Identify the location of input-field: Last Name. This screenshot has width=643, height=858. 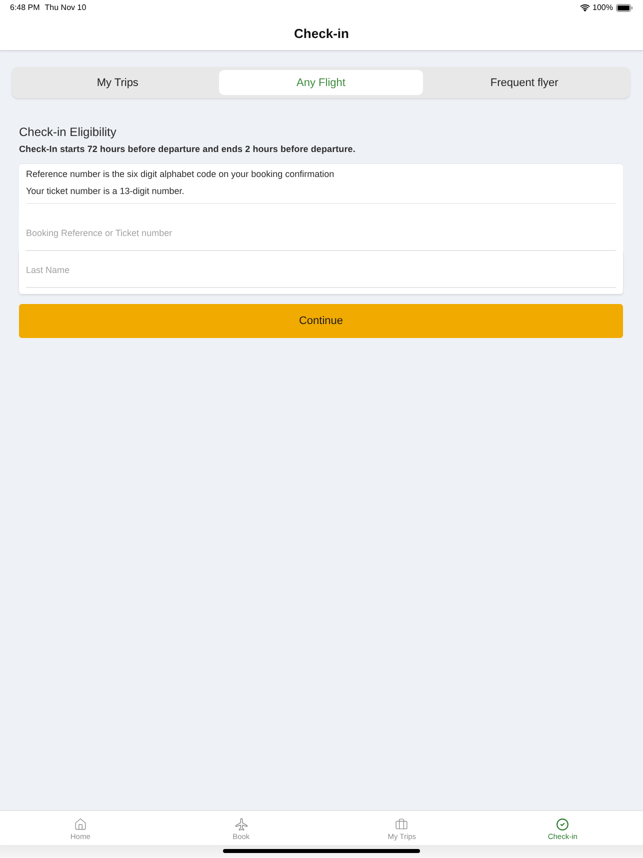
(321, 272).